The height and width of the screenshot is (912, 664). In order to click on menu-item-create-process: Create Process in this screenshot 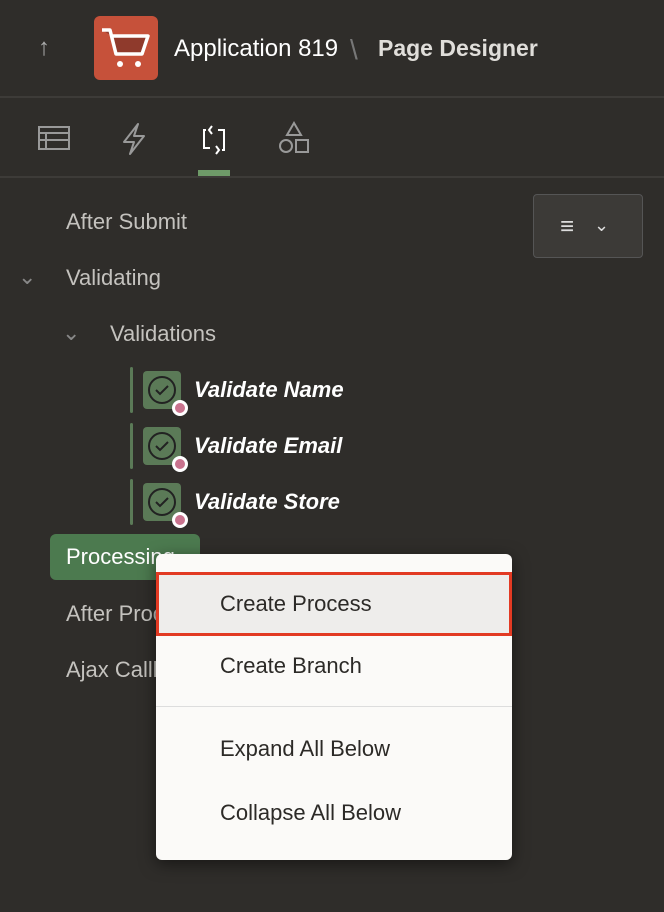, I will do `click(334, 604)`.